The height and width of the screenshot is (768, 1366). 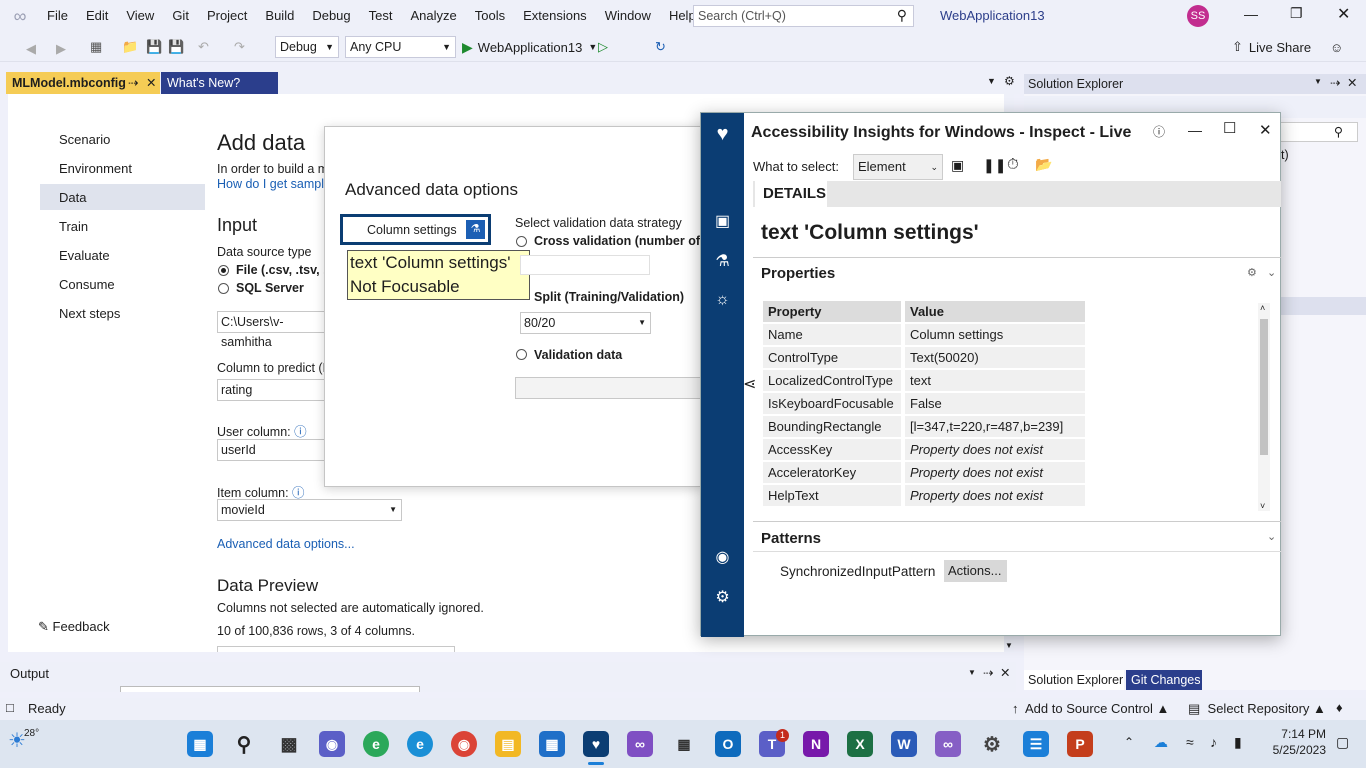 What do you see at coordinates (20, 16) in the screenshot?
I see `vs-logo-icon: ∞` at bounding box center [20, 16].